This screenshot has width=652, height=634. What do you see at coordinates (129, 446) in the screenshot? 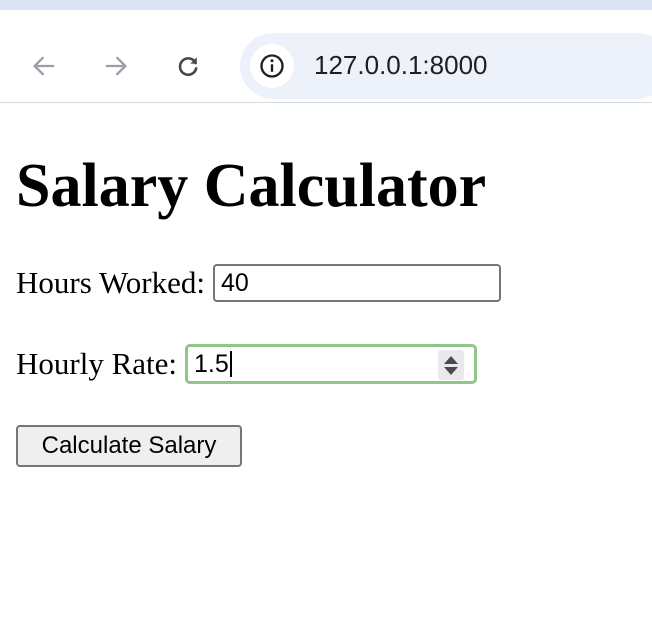
I see `calculate-salary-button: Calculate Salary` at bounding box center [129, 446].